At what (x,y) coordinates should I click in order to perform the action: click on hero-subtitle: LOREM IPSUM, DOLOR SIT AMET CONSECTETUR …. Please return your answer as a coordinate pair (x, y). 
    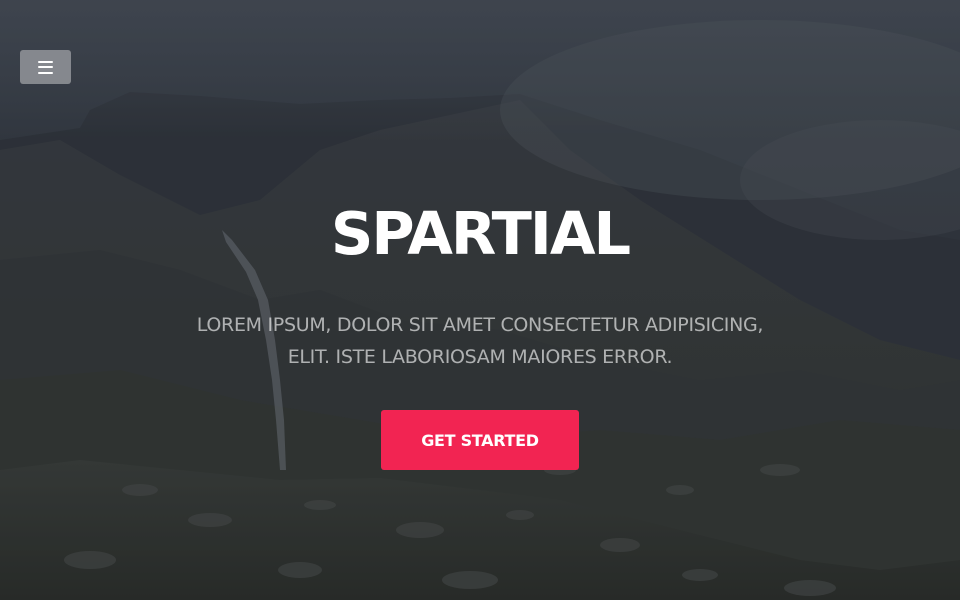
    Looking at the image, I should click on (480, 341).